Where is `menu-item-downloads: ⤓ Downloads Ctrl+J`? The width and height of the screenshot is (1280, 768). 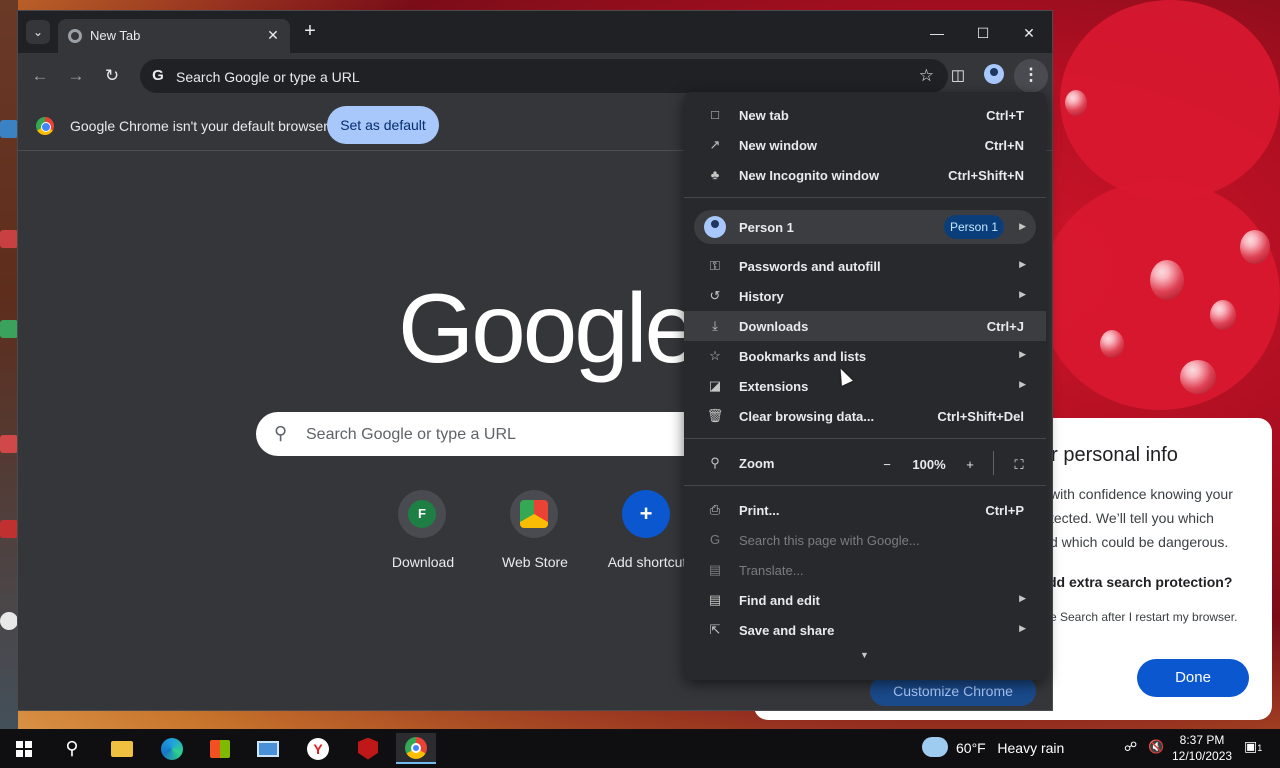 menu-item-downloads: ⤓ Downloads Ctrl+J is located at coordinates (865, 326).